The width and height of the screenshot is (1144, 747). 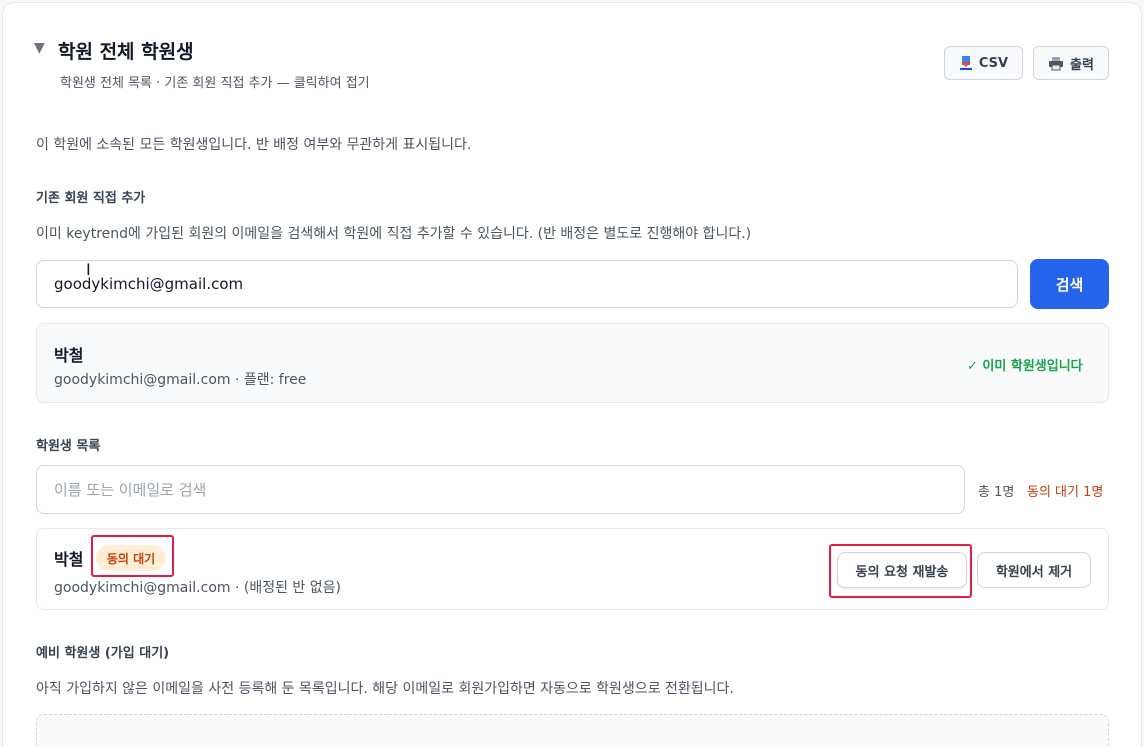 I want to click on pending-count: 동의 대기 1명, so click(x=1065, y=492).